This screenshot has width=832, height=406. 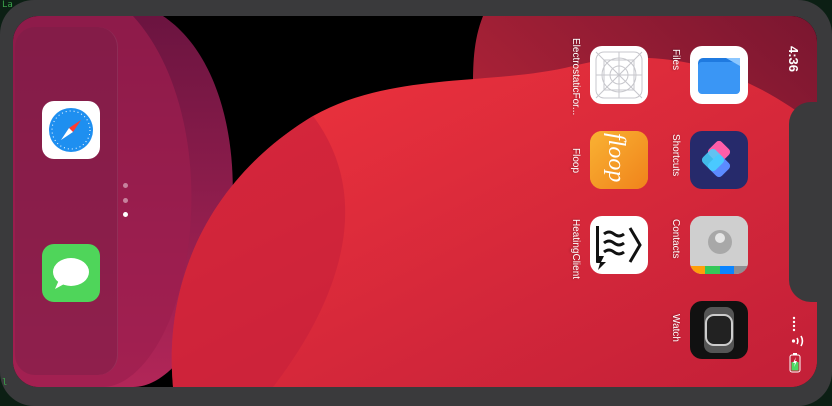 I want to click on app-label-contacts: Contacts, so click(x=675, y=239).